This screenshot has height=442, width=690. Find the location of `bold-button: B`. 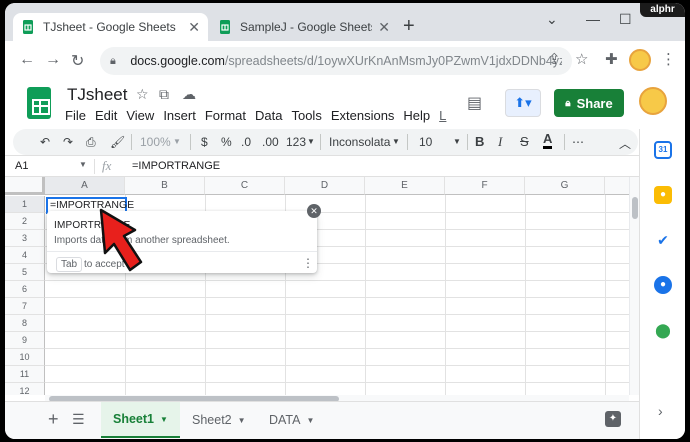

bold-button: B is located at coordinates (479, 141).